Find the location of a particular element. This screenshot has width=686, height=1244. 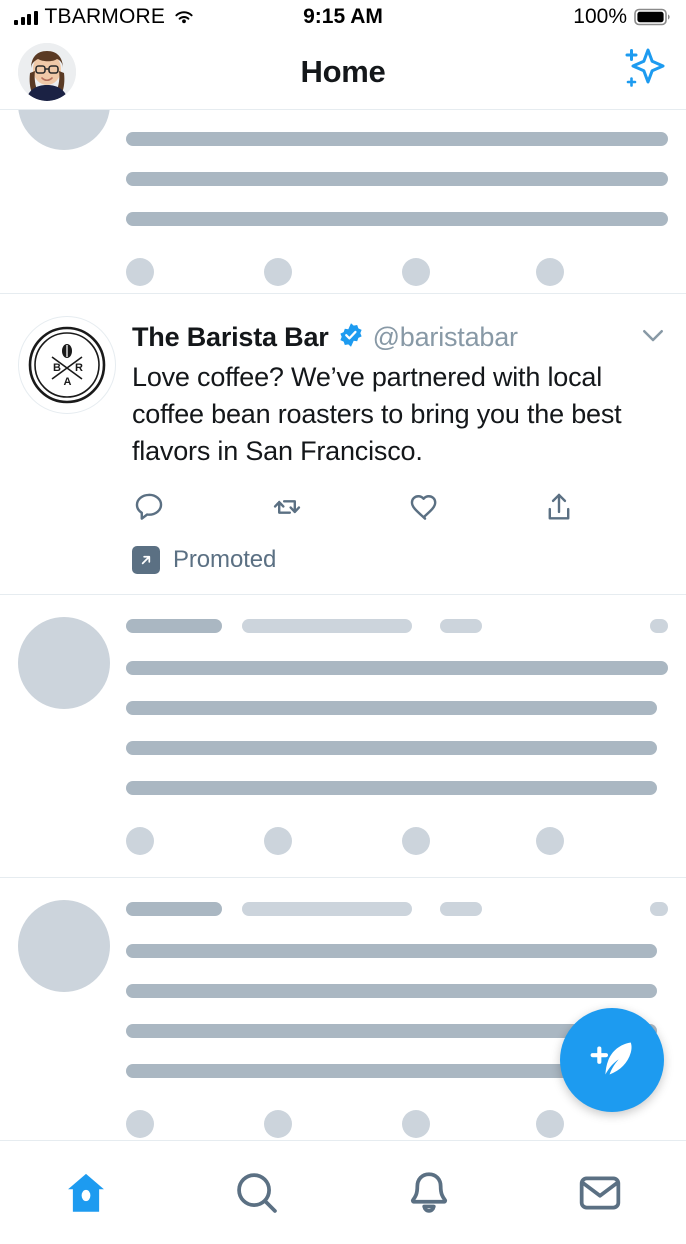

wifi-icon is located at coordinates (184, 17).